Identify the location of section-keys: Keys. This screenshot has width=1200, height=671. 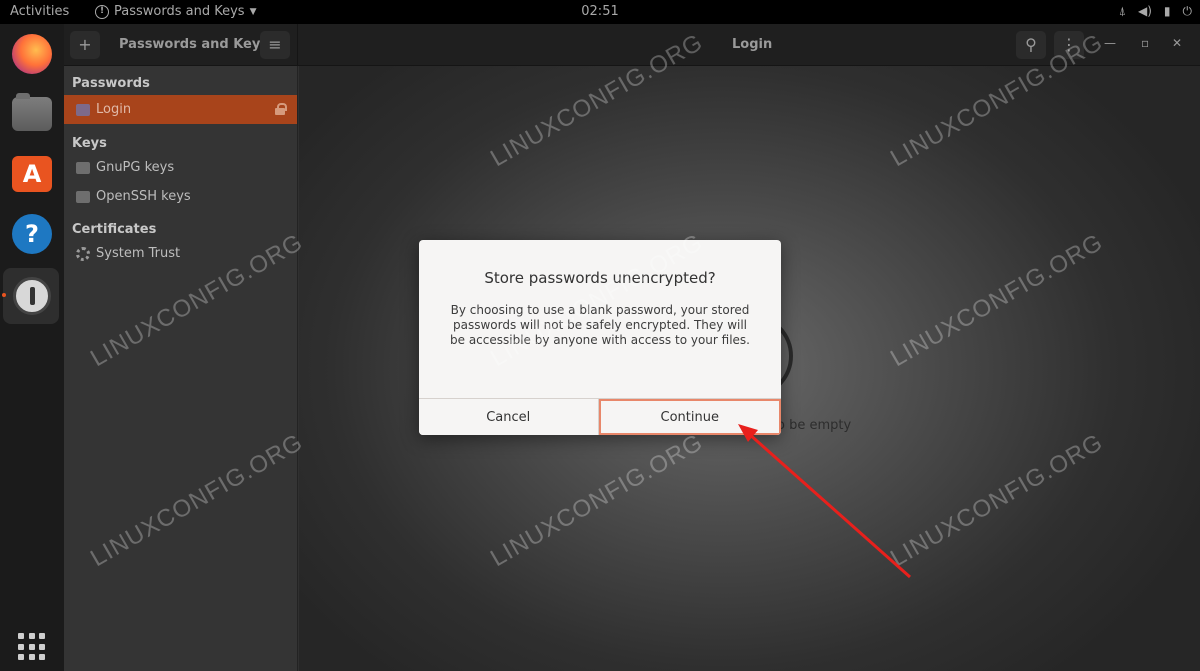
(89, 143).